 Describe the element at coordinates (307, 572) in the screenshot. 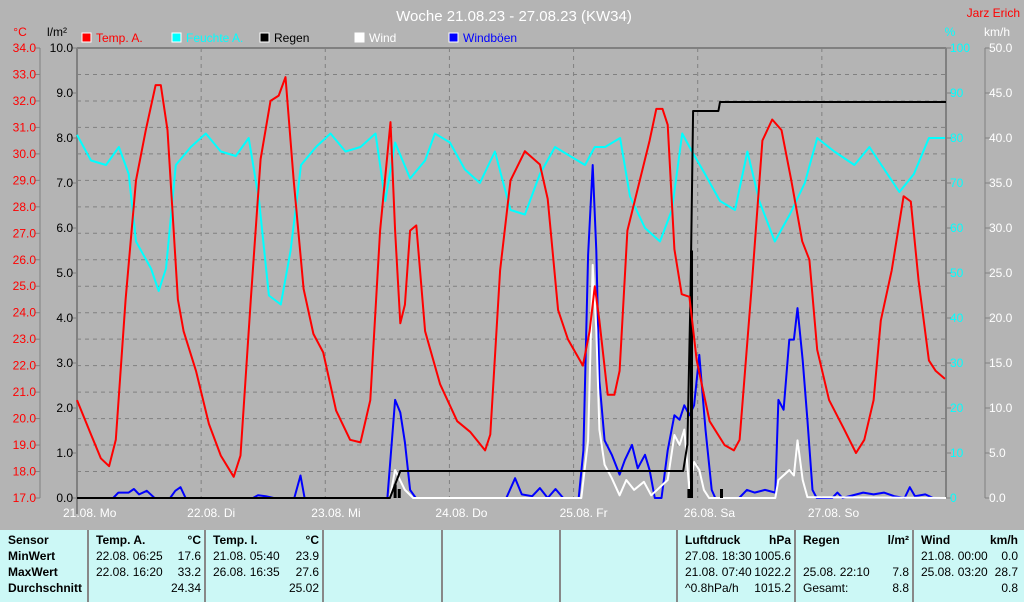

I see `temp_i-max-value: 27.6` at that location.